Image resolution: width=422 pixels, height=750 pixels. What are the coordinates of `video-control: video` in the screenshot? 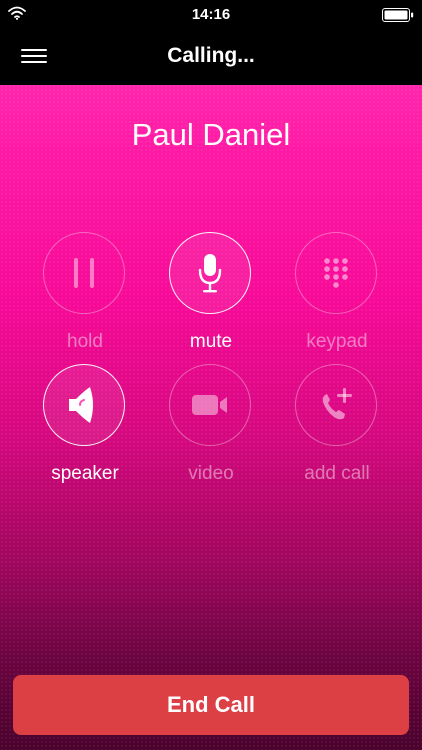 It's located at (211, 429).